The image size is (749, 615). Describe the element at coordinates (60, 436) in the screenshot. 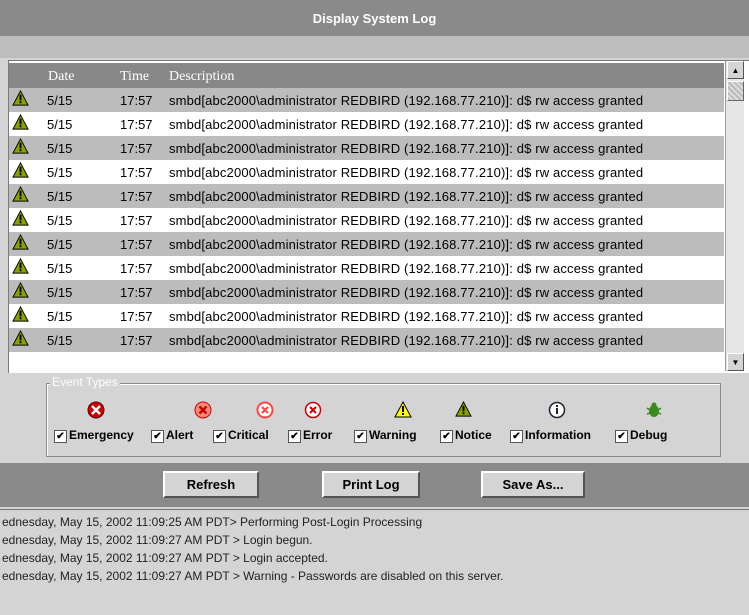

I see `emergency-checkbox: ✔` at that location.